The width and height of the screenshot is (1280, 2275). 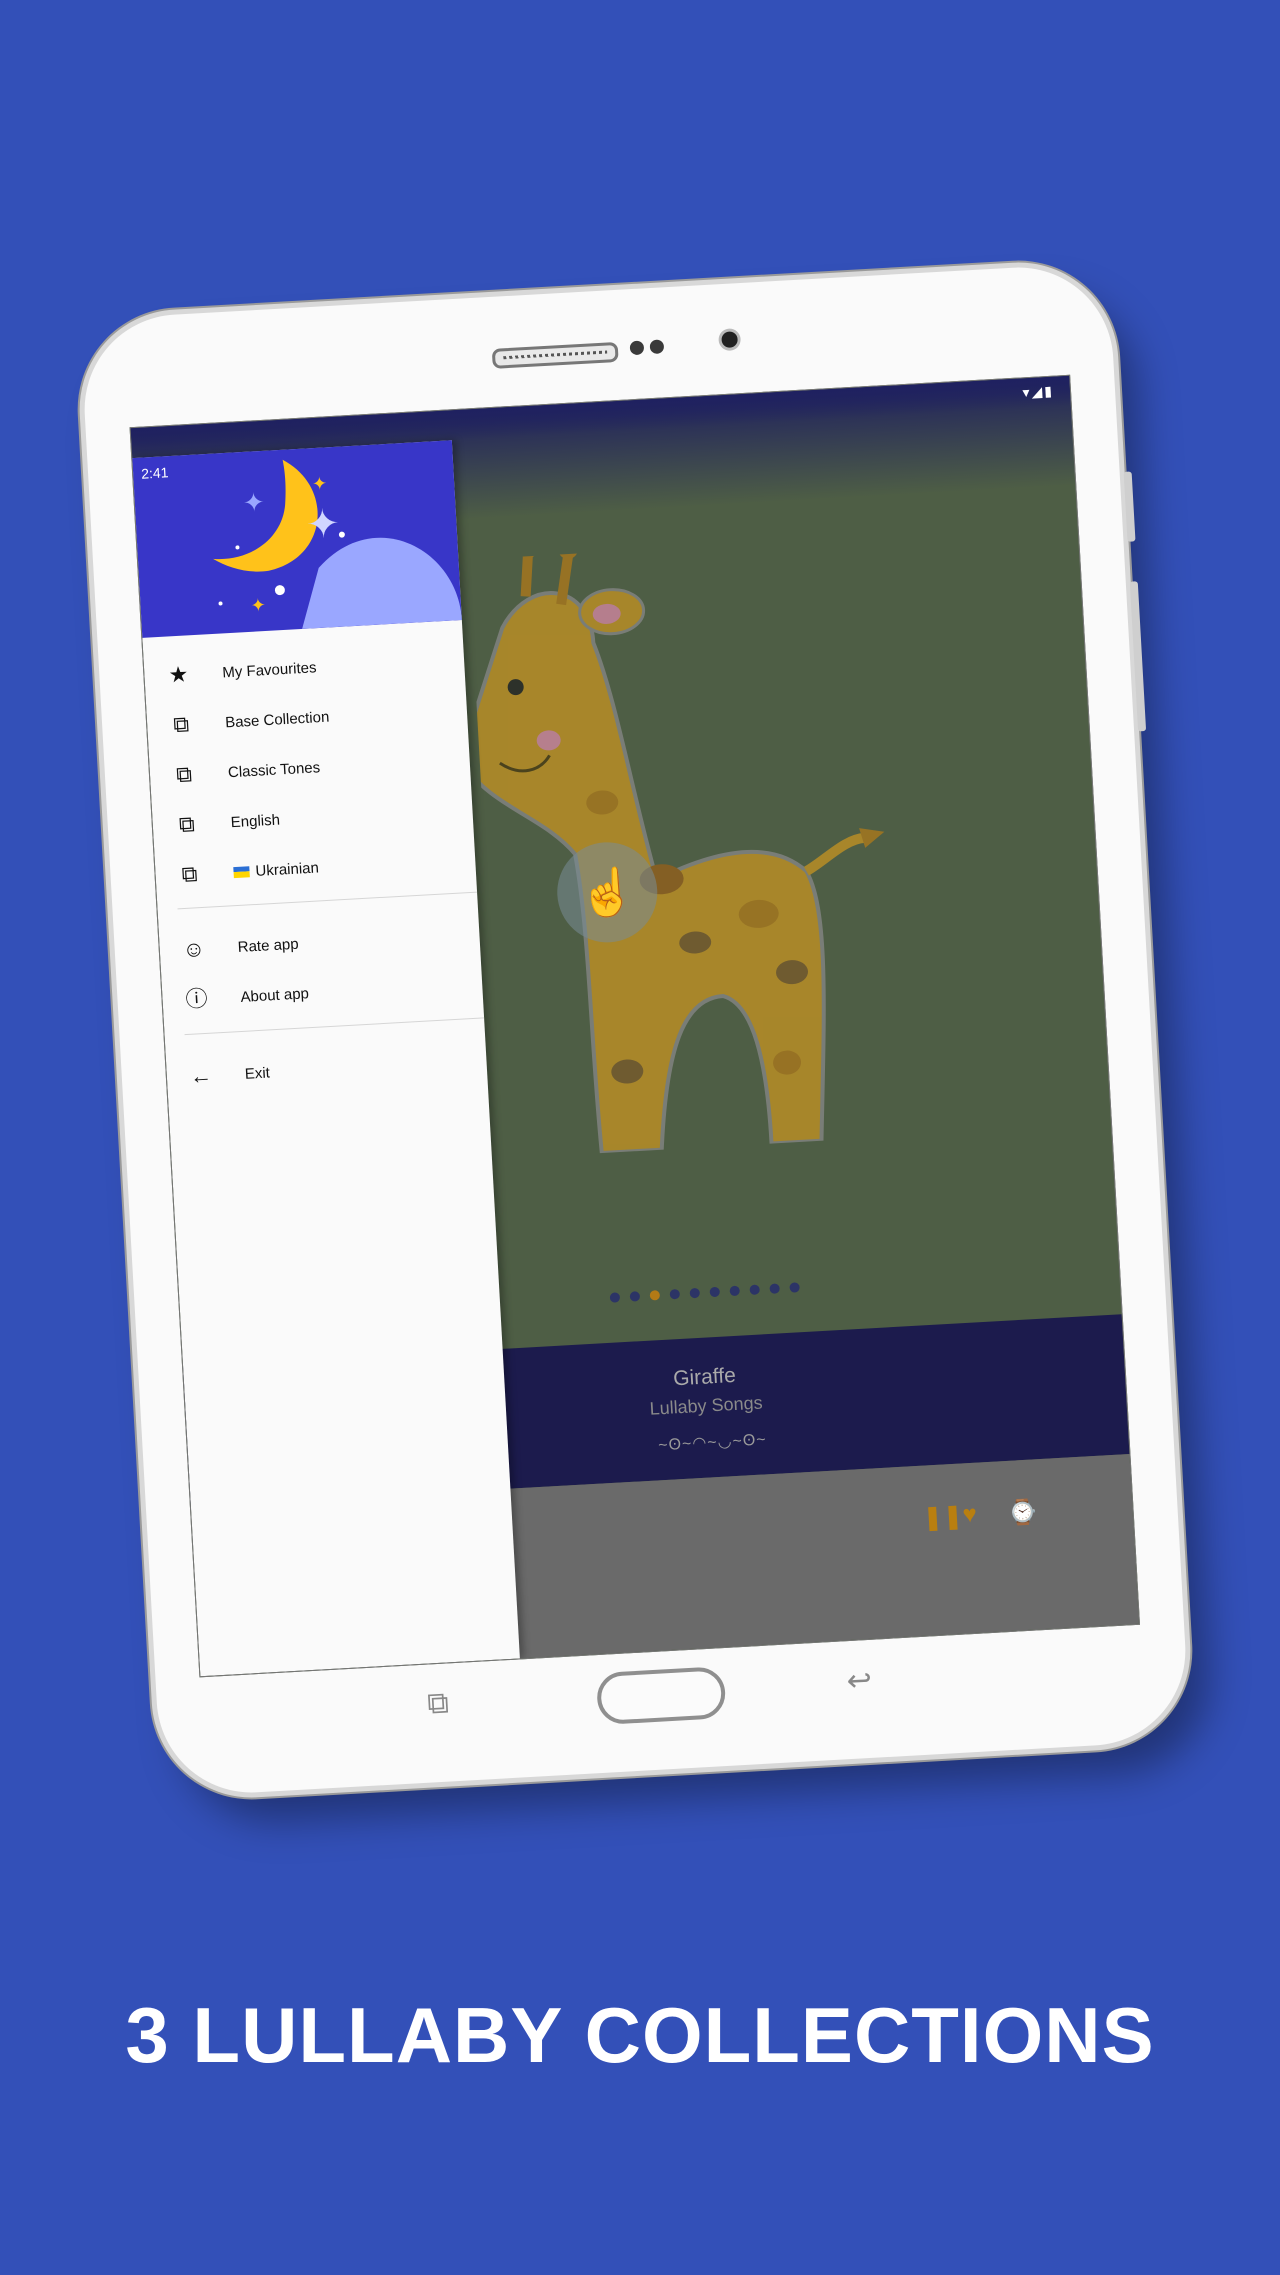 I want to click on moon-night-illustration: ✦ ✦ ✦ ✦, so click(x=337, y=544).